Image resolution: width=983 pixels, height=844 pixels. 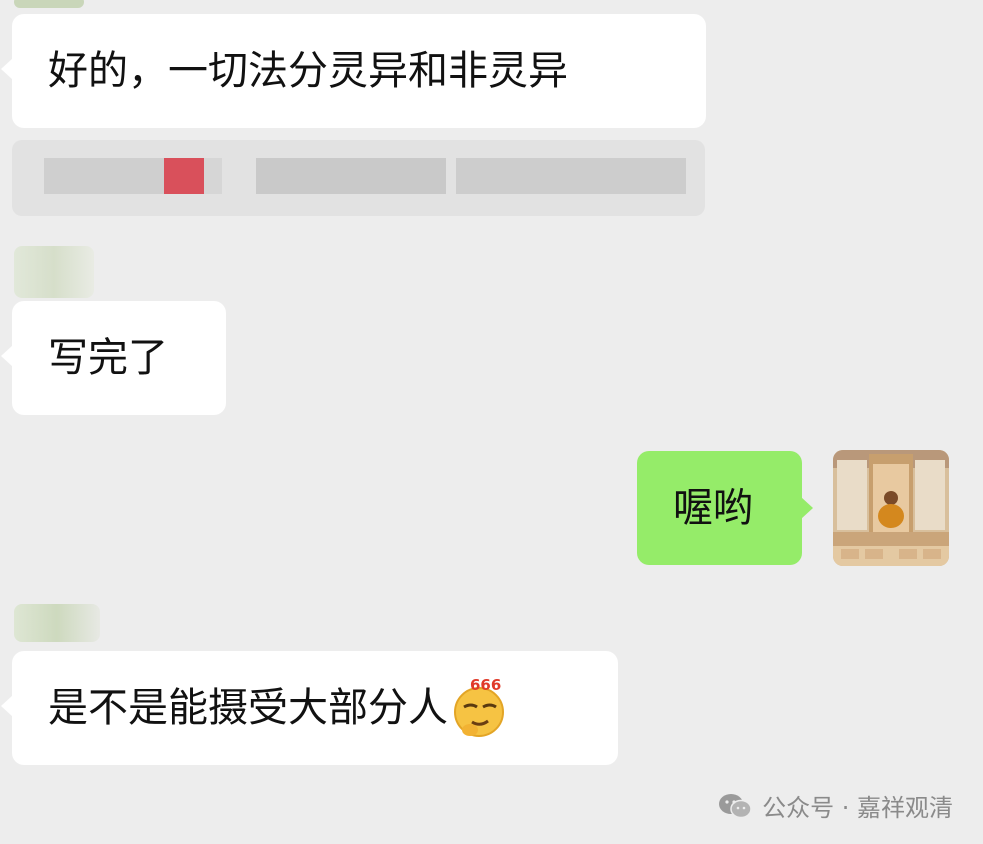 I want to click on sticker-label: 666, so click(x=485, y=686).